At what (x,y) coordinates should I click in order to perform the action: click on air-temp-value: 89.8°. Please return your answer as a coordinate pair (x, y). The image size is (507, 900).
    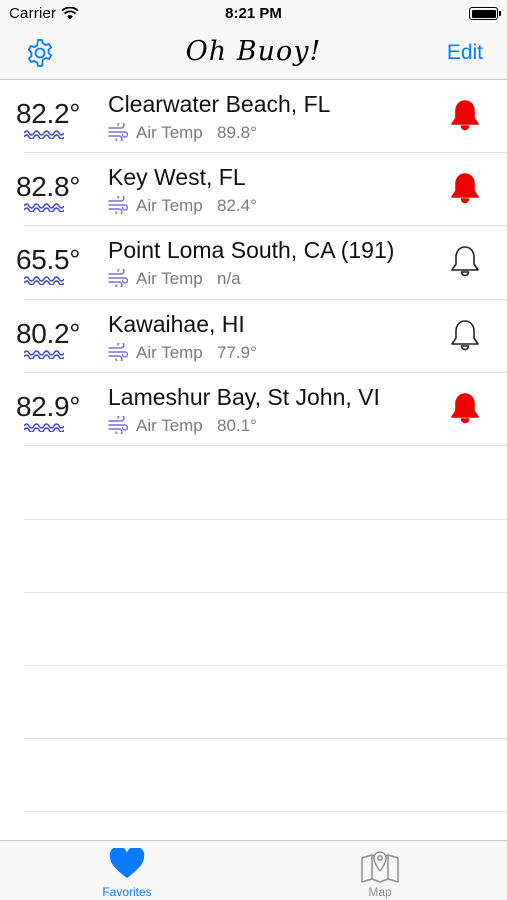
    Looking at the image, I should click on (237, 132).